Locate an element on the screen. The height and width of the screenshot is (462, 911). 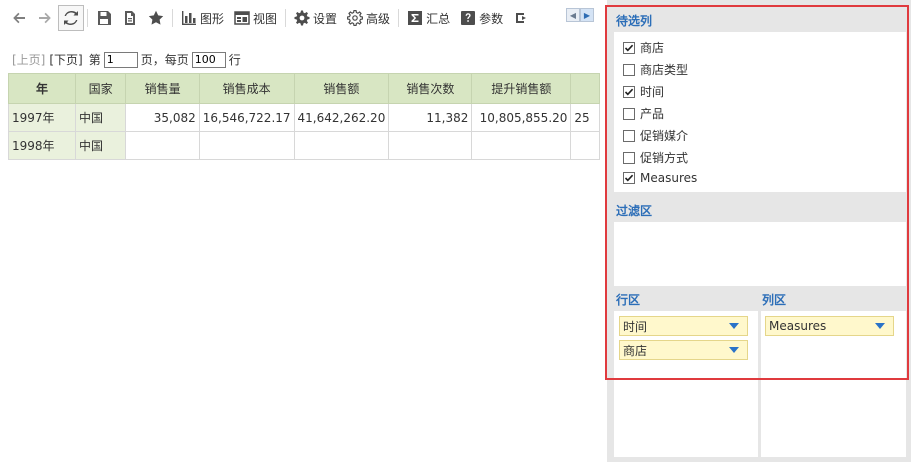
column-header: 销售成本 is located at coordinates (246, 88).